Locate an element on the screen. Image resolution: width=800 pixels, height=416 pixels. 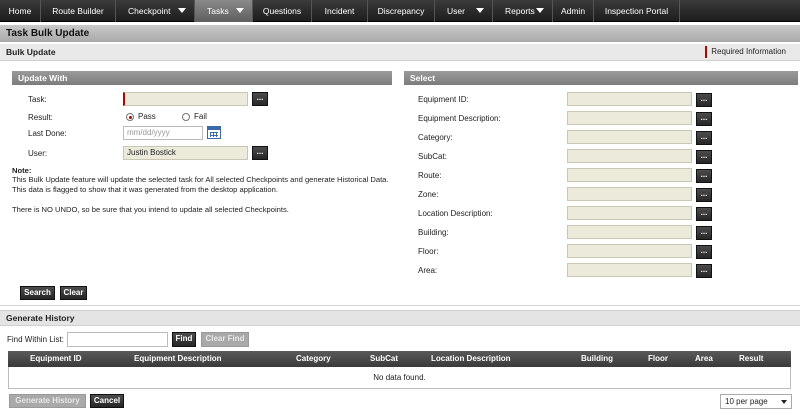
zone-input is located at coordinates (629, 194).